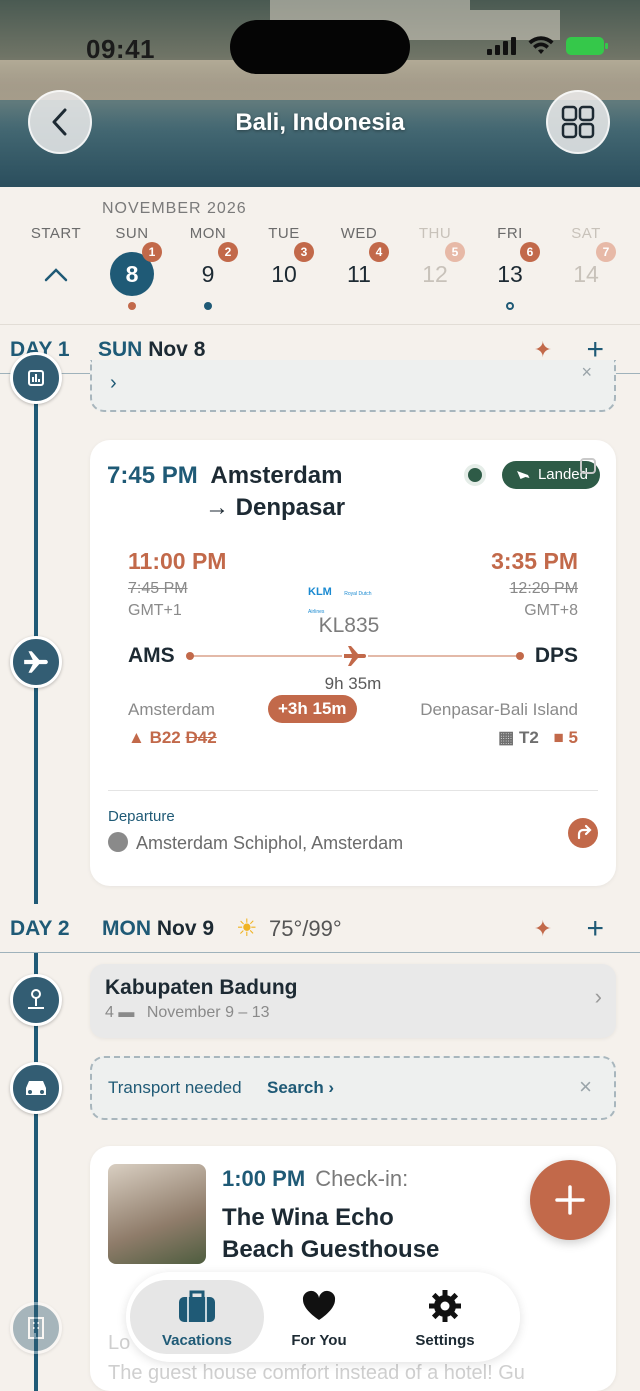 This screenshot has height=1391, width=640. I want to click on day-number: 10, so click(284, 274).